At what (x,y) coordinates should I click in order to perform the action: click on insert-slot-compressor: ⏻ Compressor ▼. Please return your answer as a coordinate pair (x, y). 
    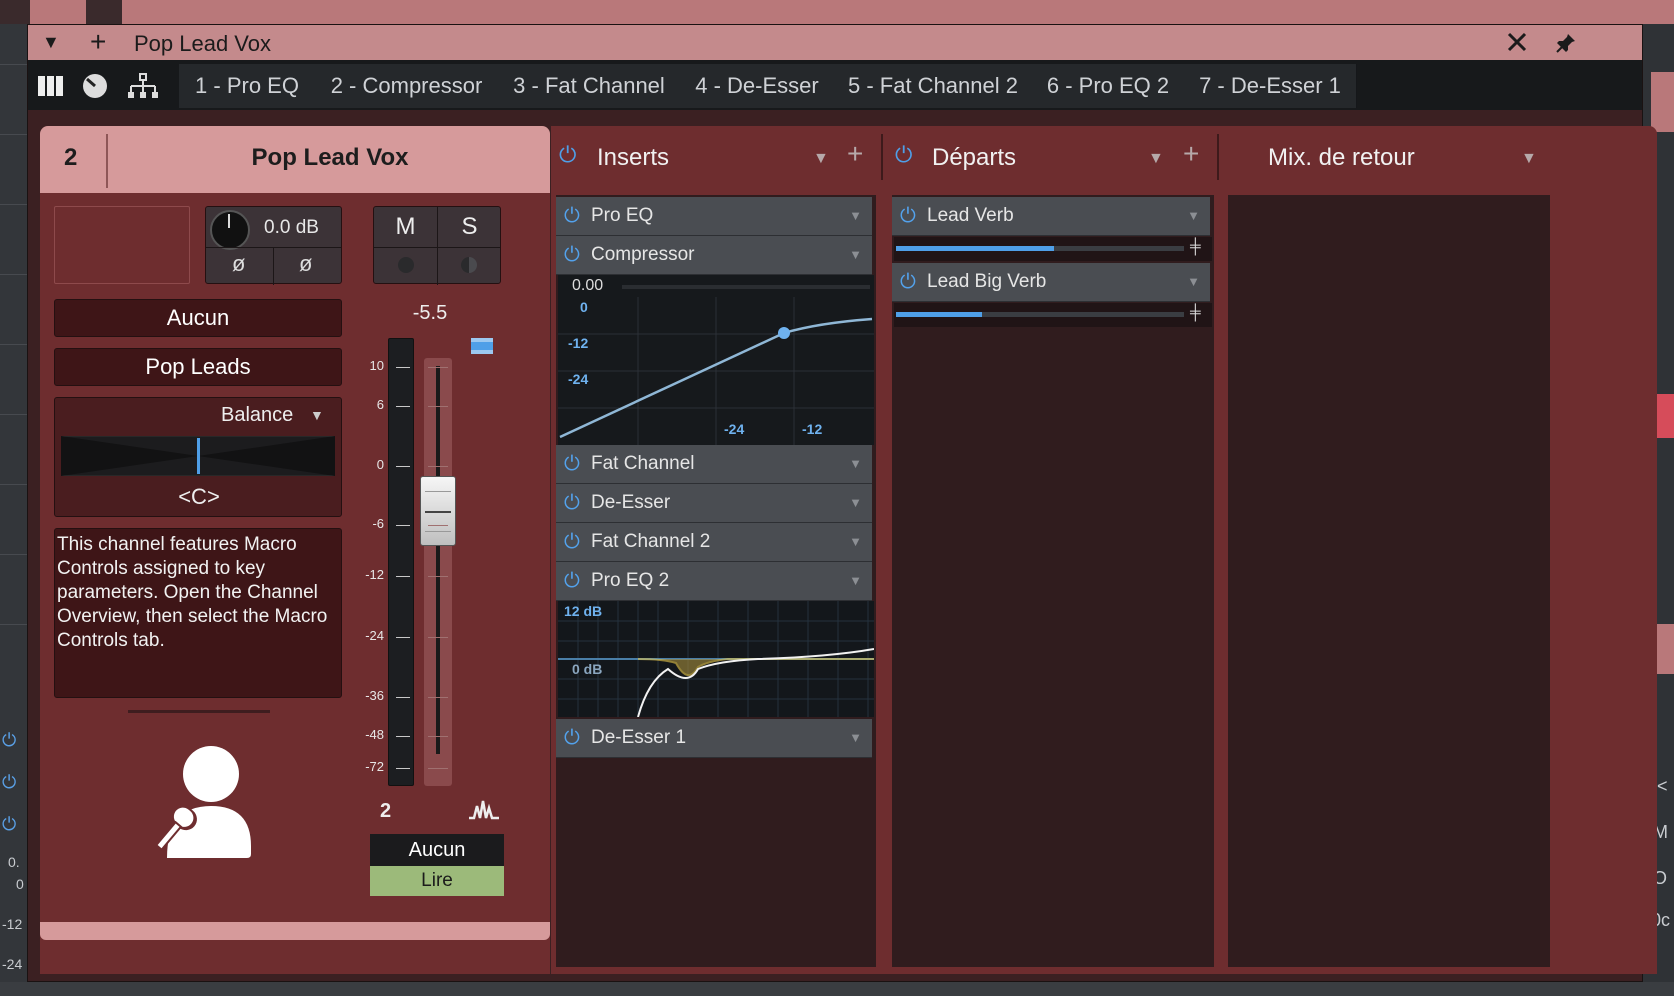
    Looking at the image, I should click on (714, 255).